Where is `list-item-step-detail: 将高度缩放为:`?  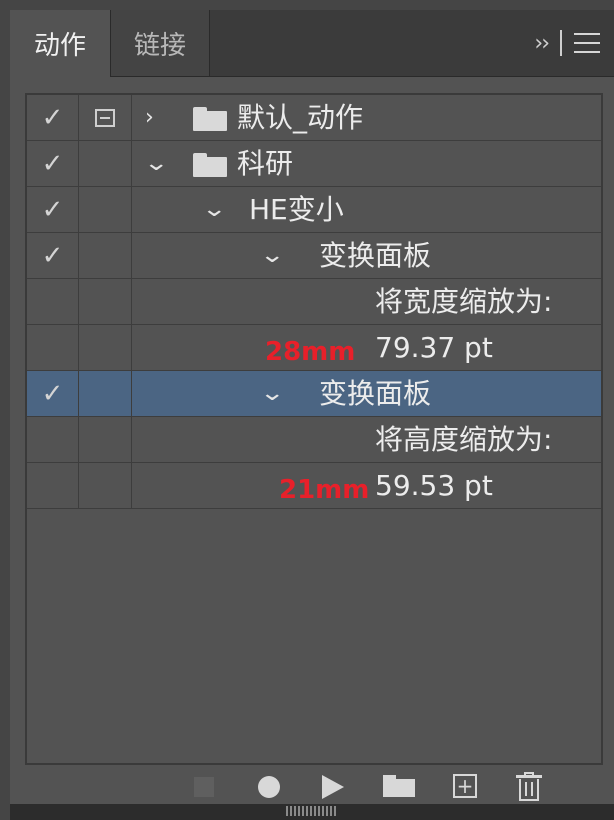
list-item-step-detail: 将高度缩放为: is located at coordinates (314, 440).